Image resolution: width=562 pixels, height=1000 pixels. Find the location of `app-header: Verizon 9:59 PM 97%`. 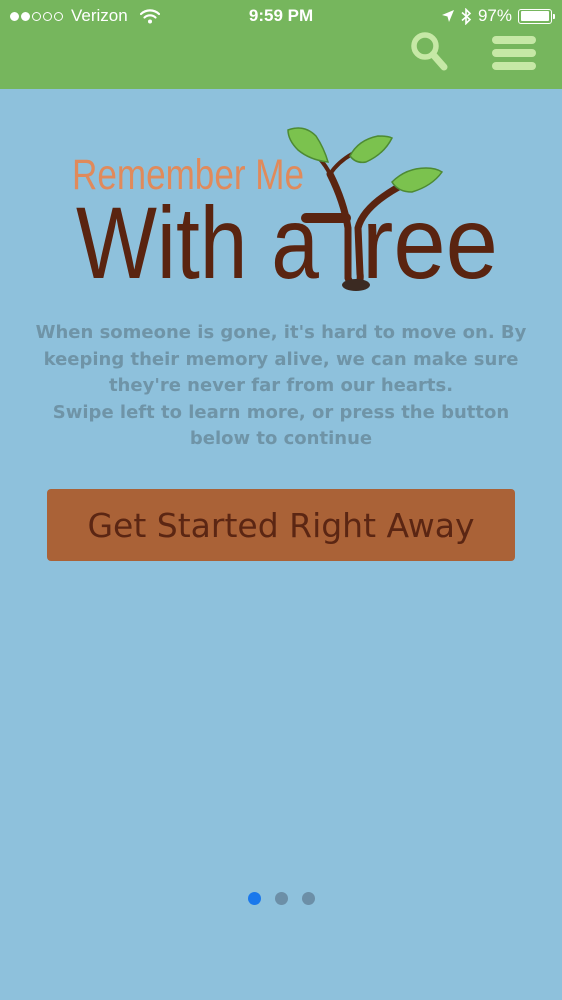

app-header: Verizon 9:59 PM 97% is located at coordinates (281, 44).